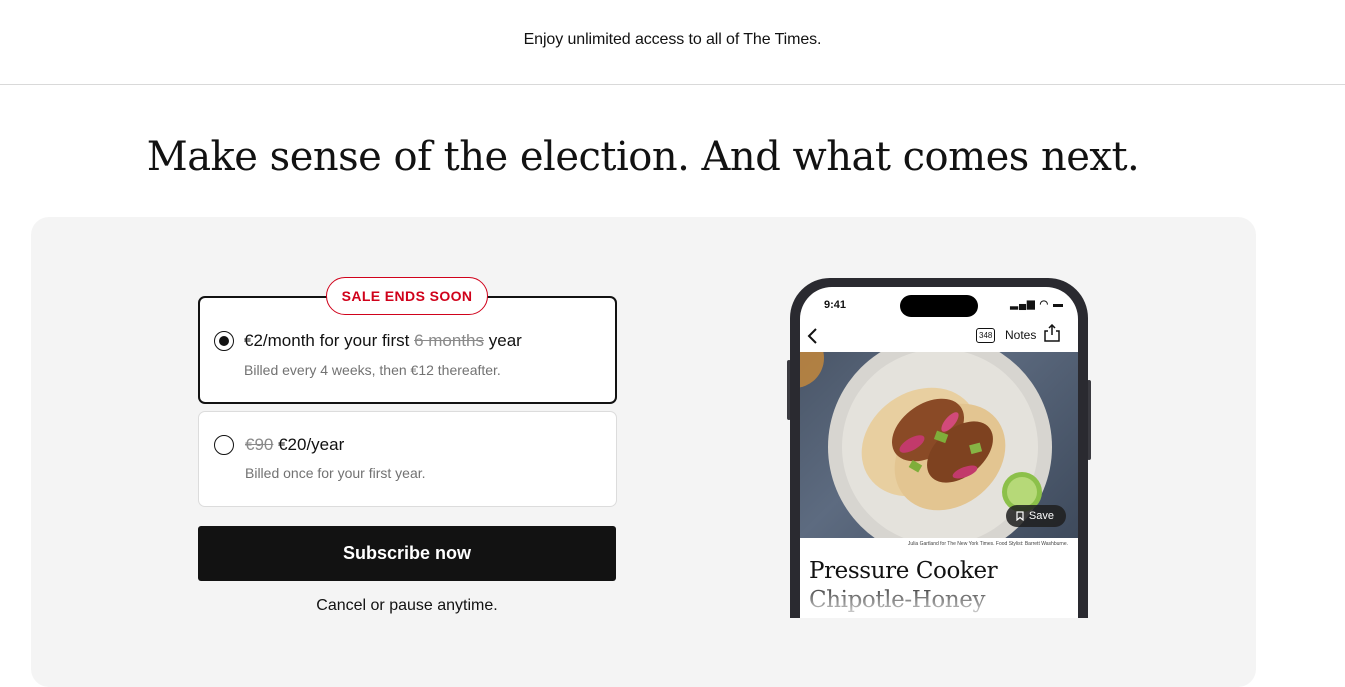 This screenshot has width=1345, height=687. I want to click on monthly-price-prefix: €2/month for your first, so click(329, 340).